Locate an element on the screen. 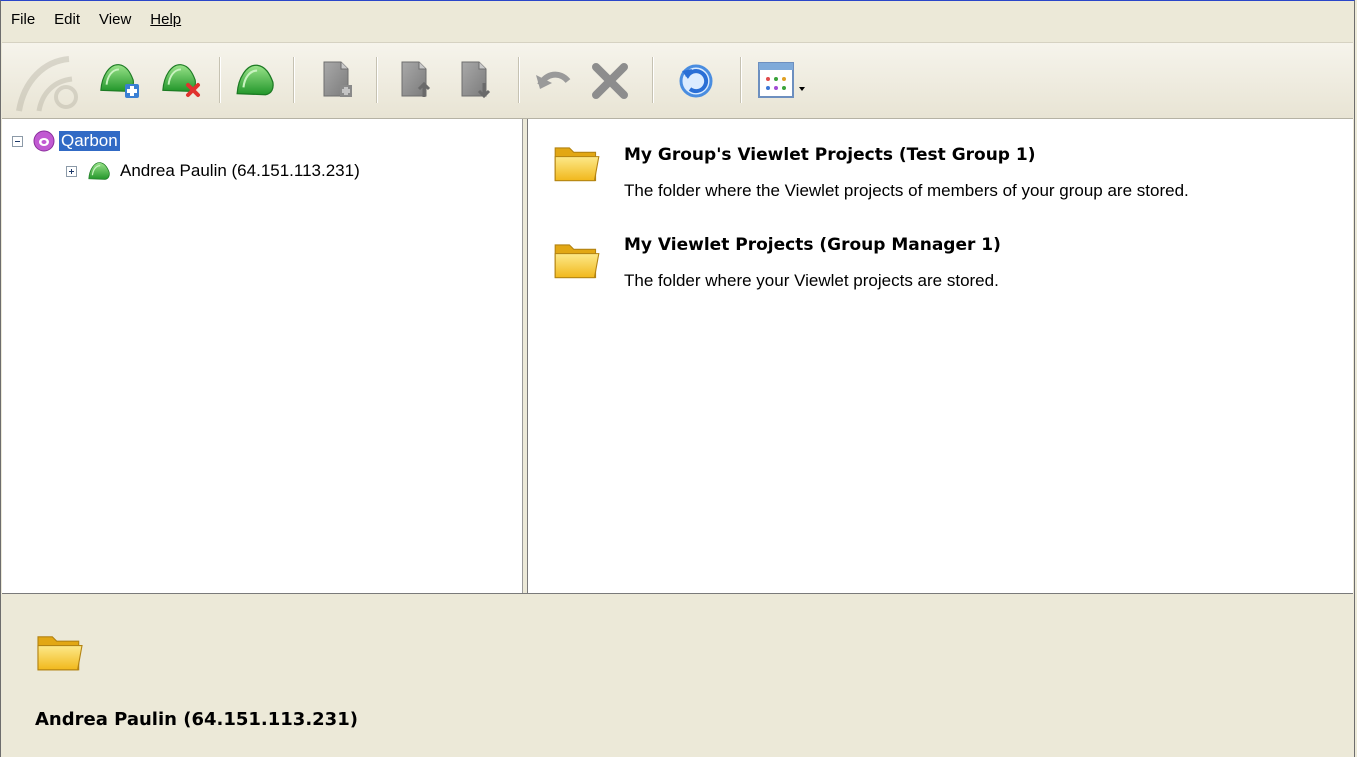 This screenshot has height=757, width=1357. menu-help-label: Help is located at coordinates (166, 19).